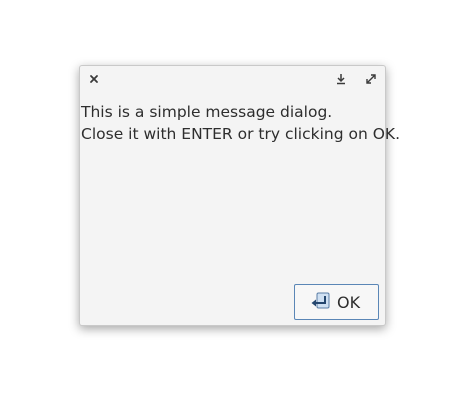  I want to click on close-icon, so click(94, 79).